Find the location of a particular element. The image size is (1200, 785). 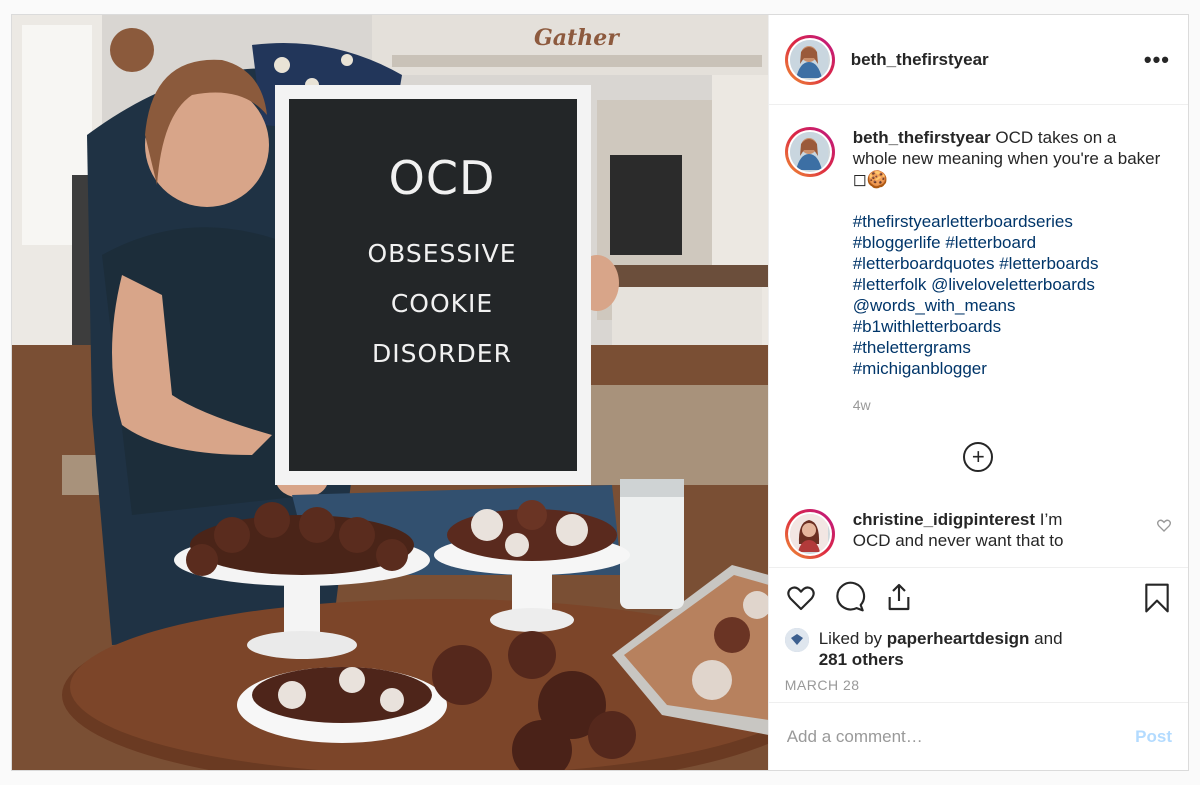

hashtag-line: #letterfolk @liveloveletterboards is located at coordinates (1008, 284).